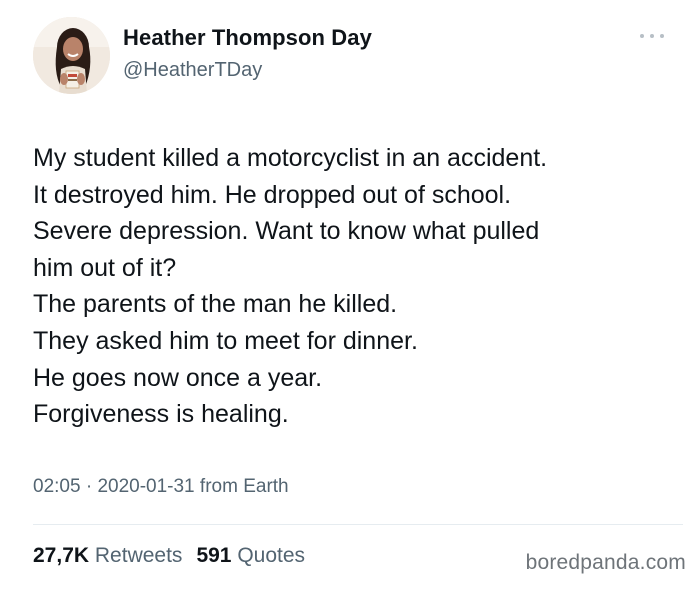  Describe the element at coordinates (57, 486) in the screenshot. I see `tweet-time: 02:05` at that location.